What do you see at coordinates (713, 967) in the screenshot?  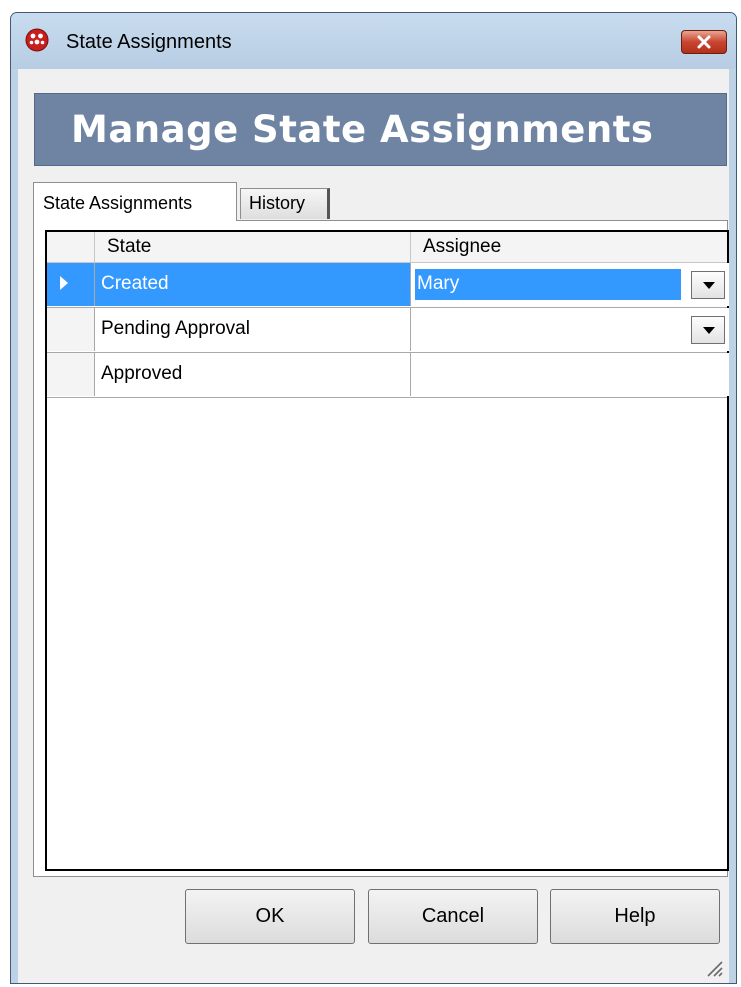 I see `resize-grip-icon` at bounding box center [713, 967].